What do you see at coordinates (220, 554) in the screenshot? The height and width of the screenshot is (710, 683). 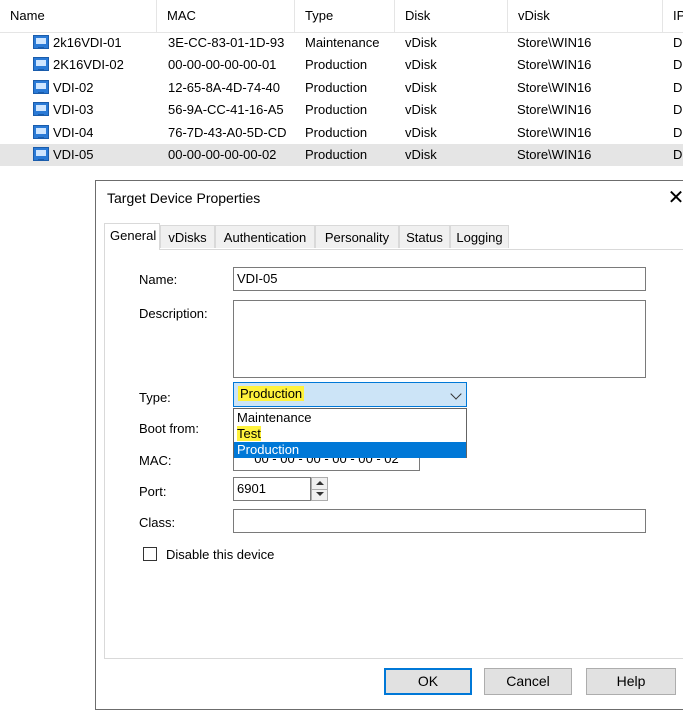 I see `disable-device-label: Disable this device` at bounding box center [220, 554].